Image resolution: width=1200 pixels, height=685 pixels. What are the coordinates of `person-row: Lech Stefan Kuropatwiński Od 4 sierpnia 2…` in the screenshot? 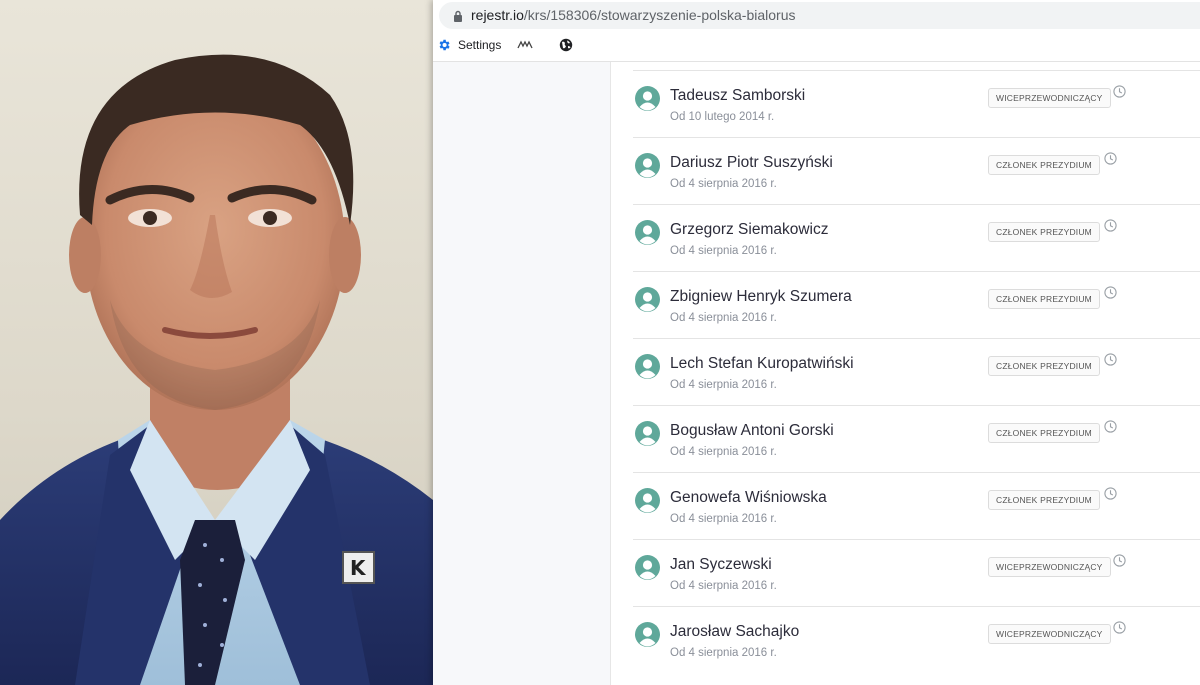 It's located at (916, 371).